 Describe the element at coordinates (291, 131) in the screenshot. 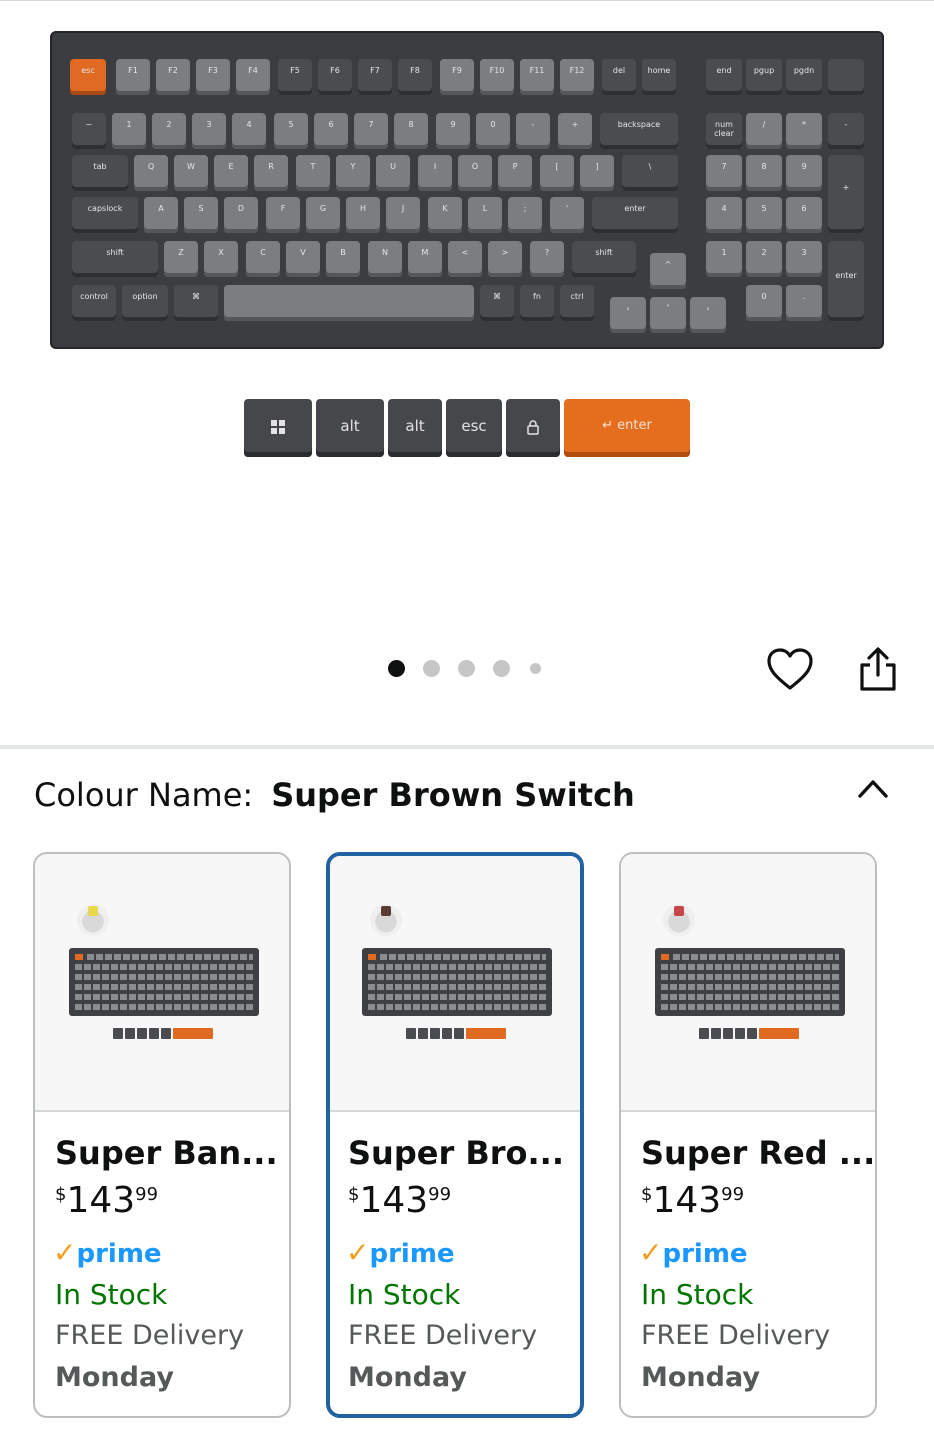

I see `key-5: 5` at that location.